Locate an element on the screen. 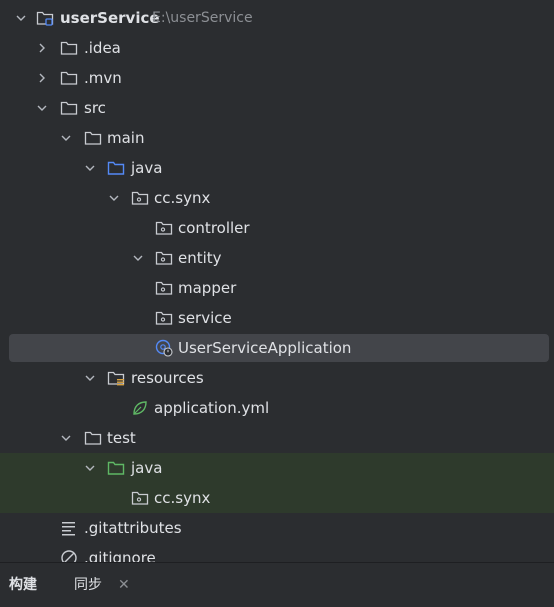 The width and height of the screenshot is (554, 607). tree-label-root: userService is located at coordinates (110, 18).